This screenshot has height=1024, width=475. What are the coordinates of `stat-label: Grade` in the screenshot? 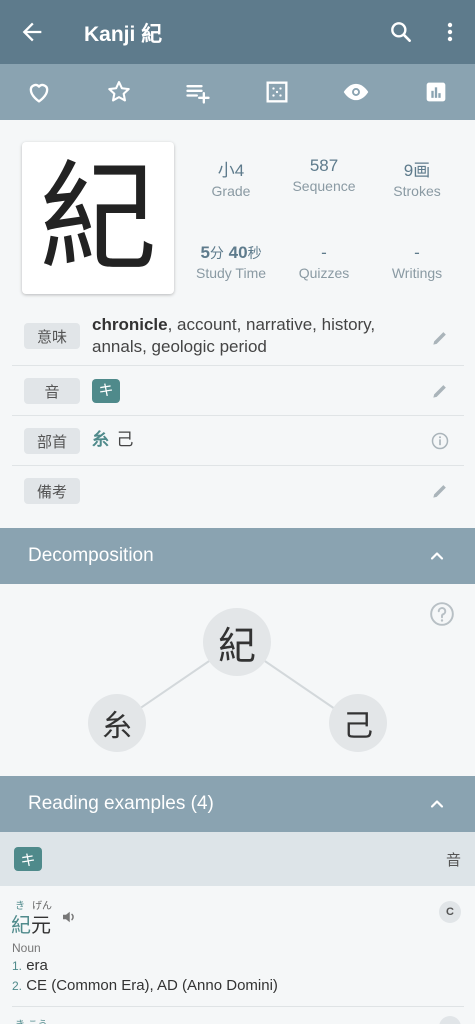 It's located at (231, 191).